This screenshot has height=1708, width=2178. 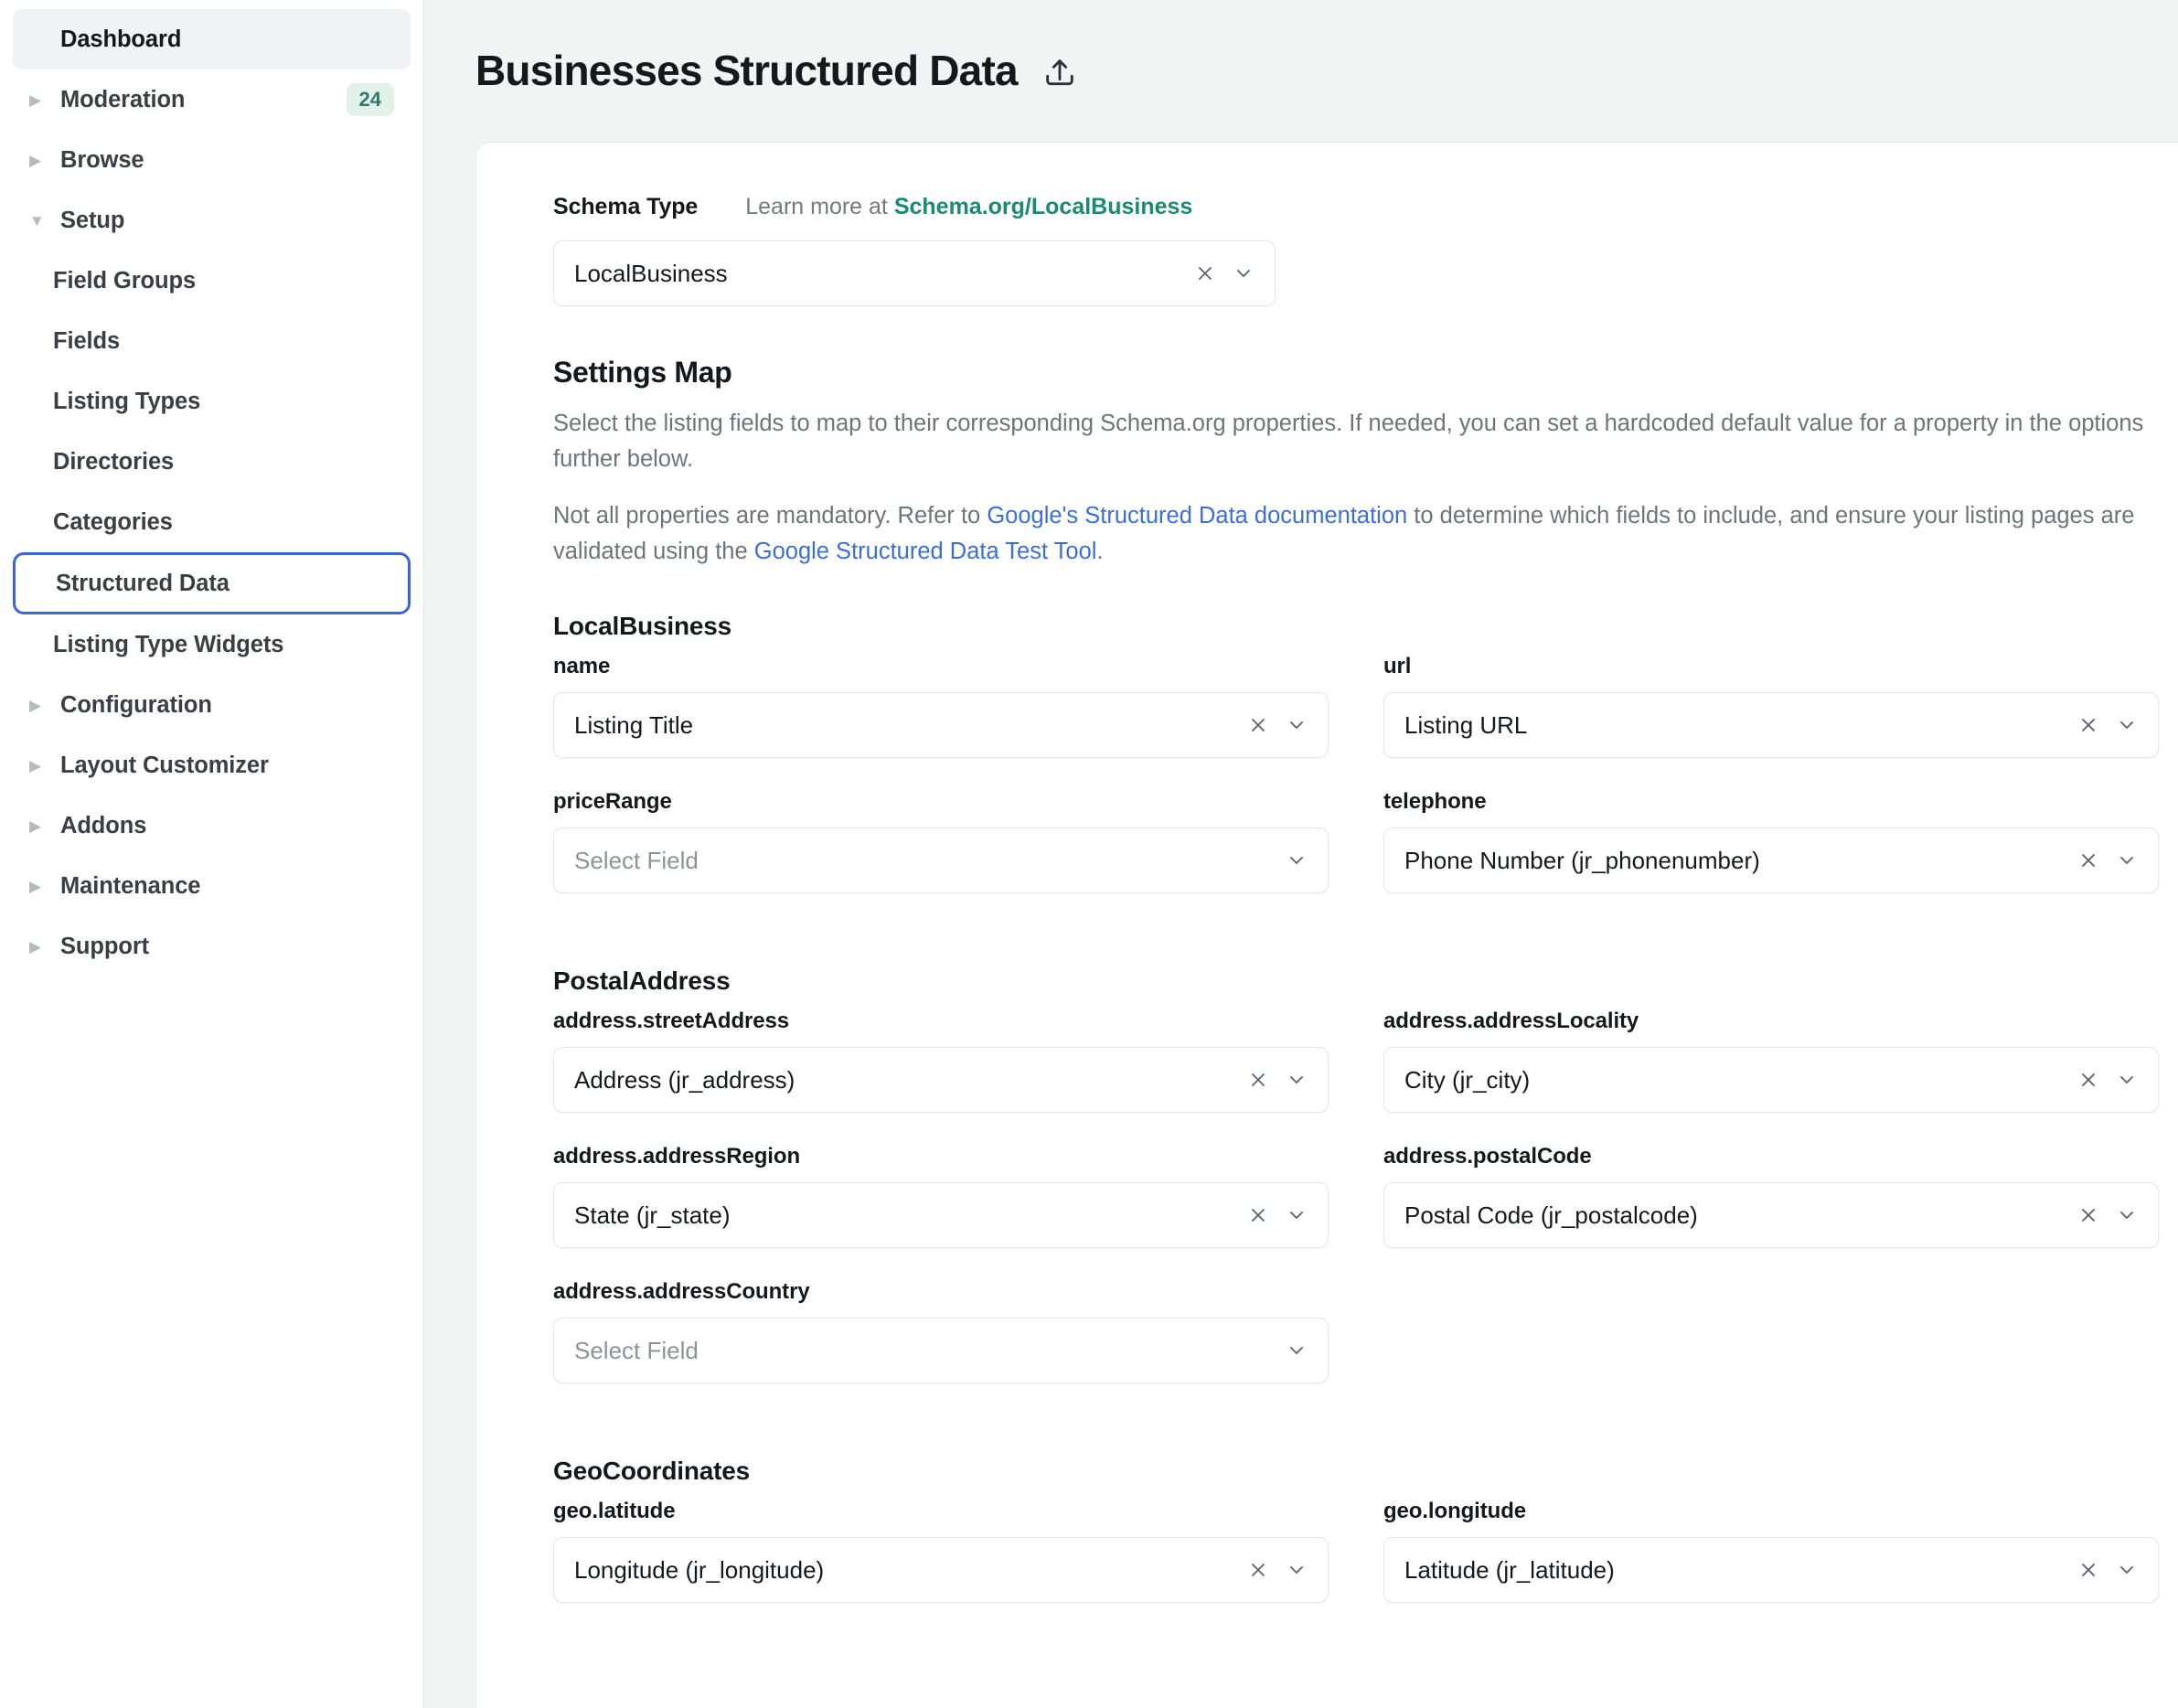 I want to click on select-address-addressregion: State (jr_state), so click(x=941, y=1215).